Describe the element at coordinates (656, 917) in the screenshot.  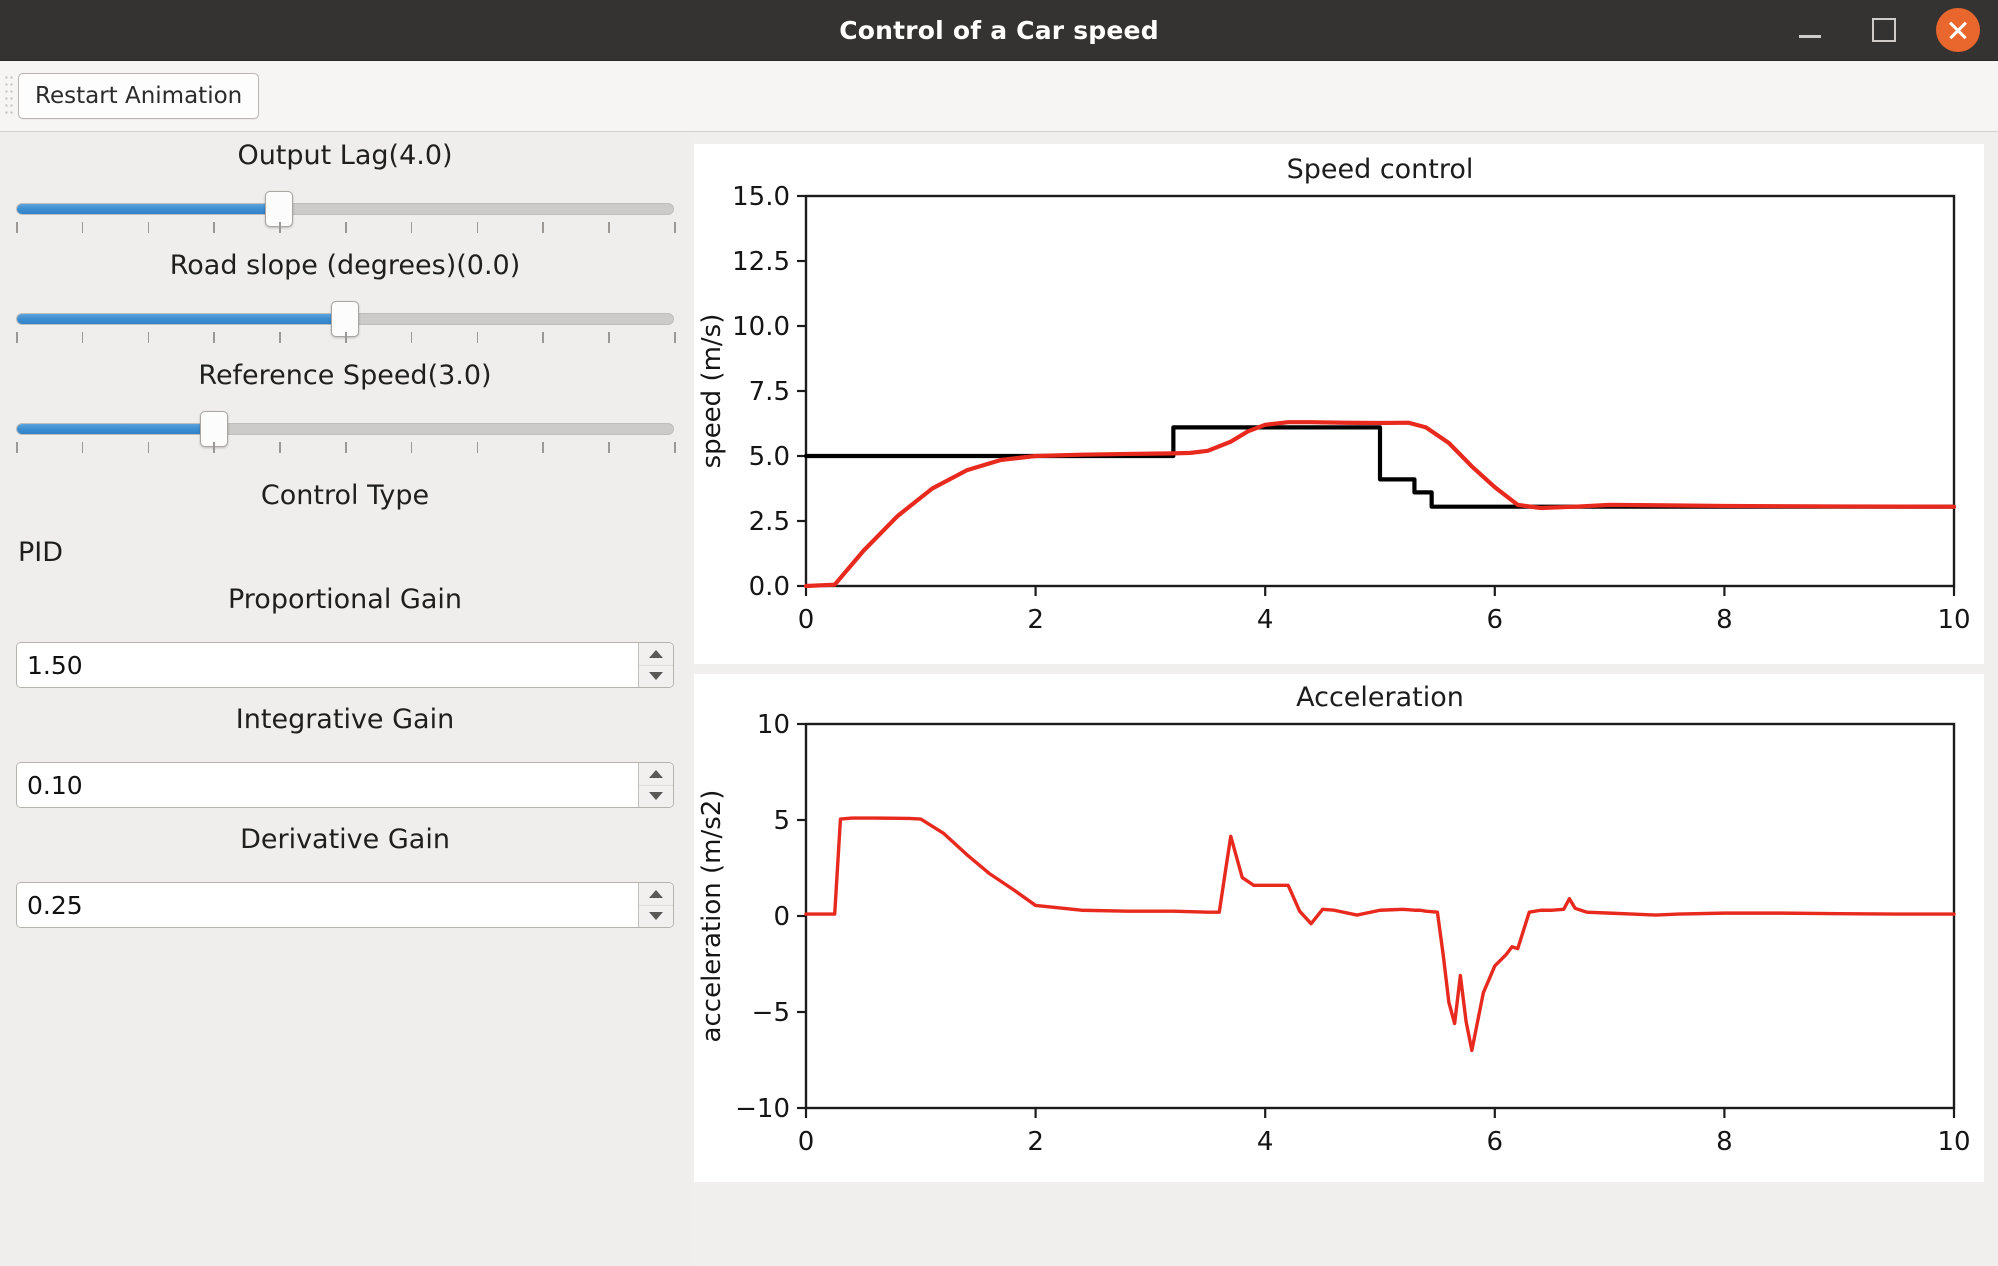
I see `derivative-gain-decrement-button` at that location.